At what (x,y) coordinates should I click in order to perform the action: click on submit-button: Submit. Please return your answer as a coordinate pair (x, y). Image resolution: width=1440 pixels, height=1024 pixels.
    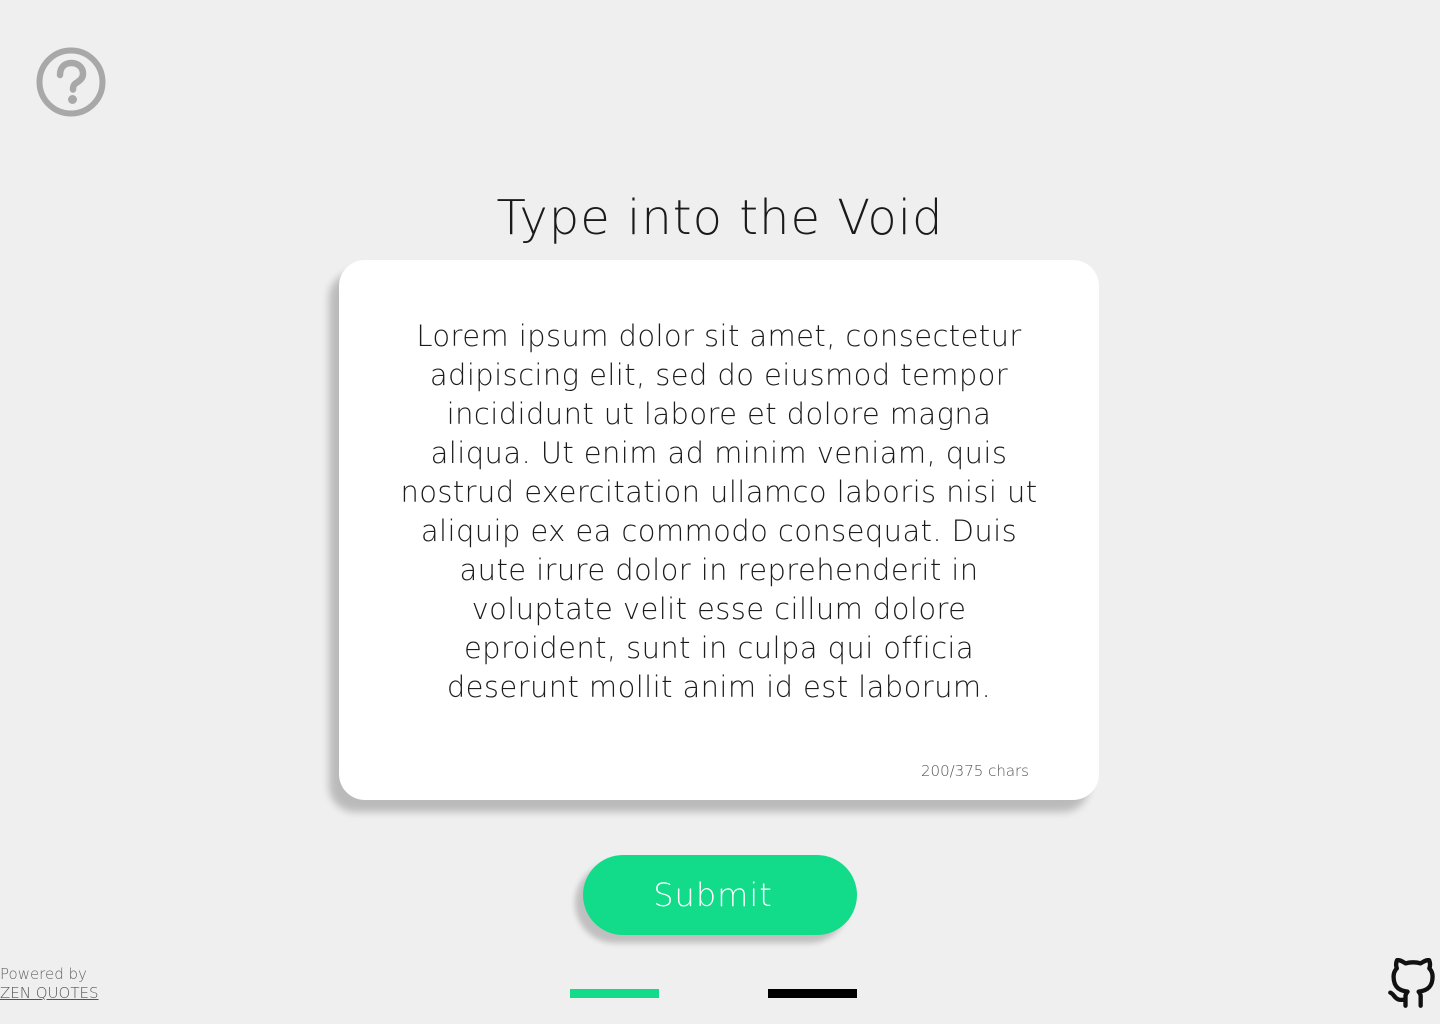
    Looking at the image, I should click on (720, 895).